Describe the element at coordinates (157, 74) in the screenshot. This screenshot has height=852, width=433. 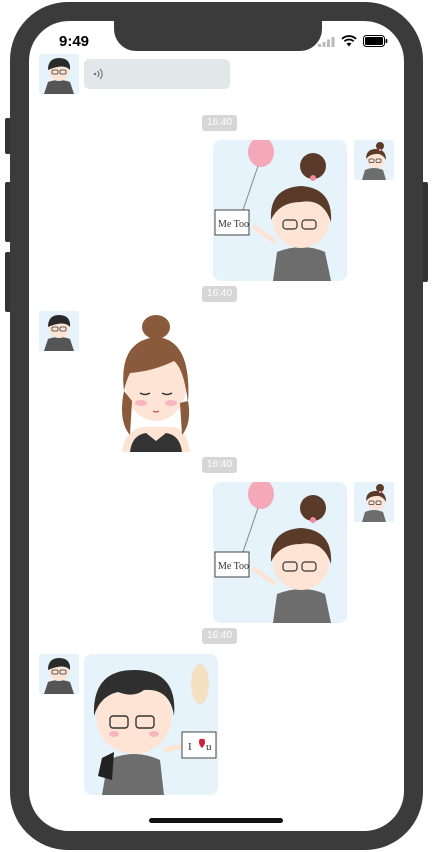
I see `voice-message-bubble` at that location.